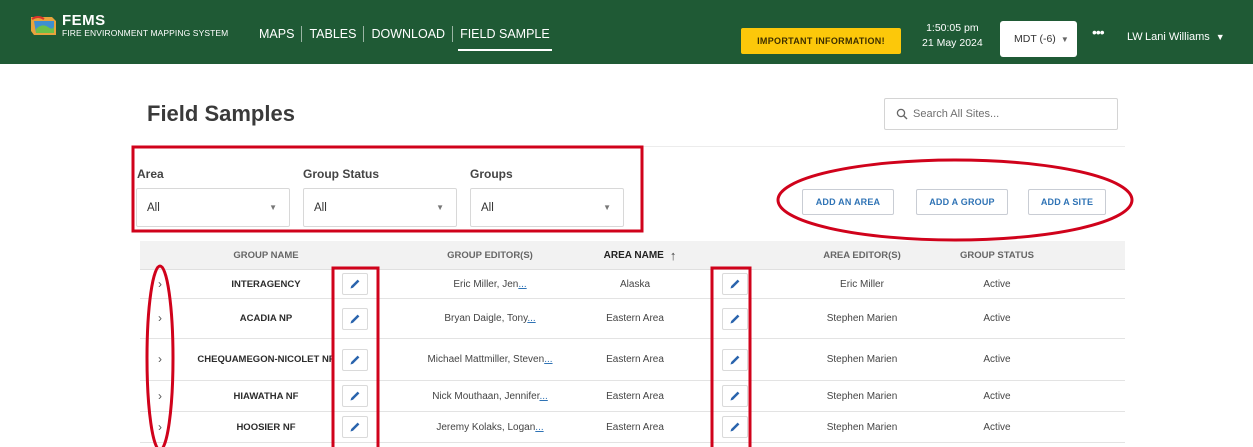 This screenshot has height=447, width=1253. What do you see at coordinates (547, 207) in the screenshot?
I see `groups-filter-select: All ▼` at bounding box center [547, 207].